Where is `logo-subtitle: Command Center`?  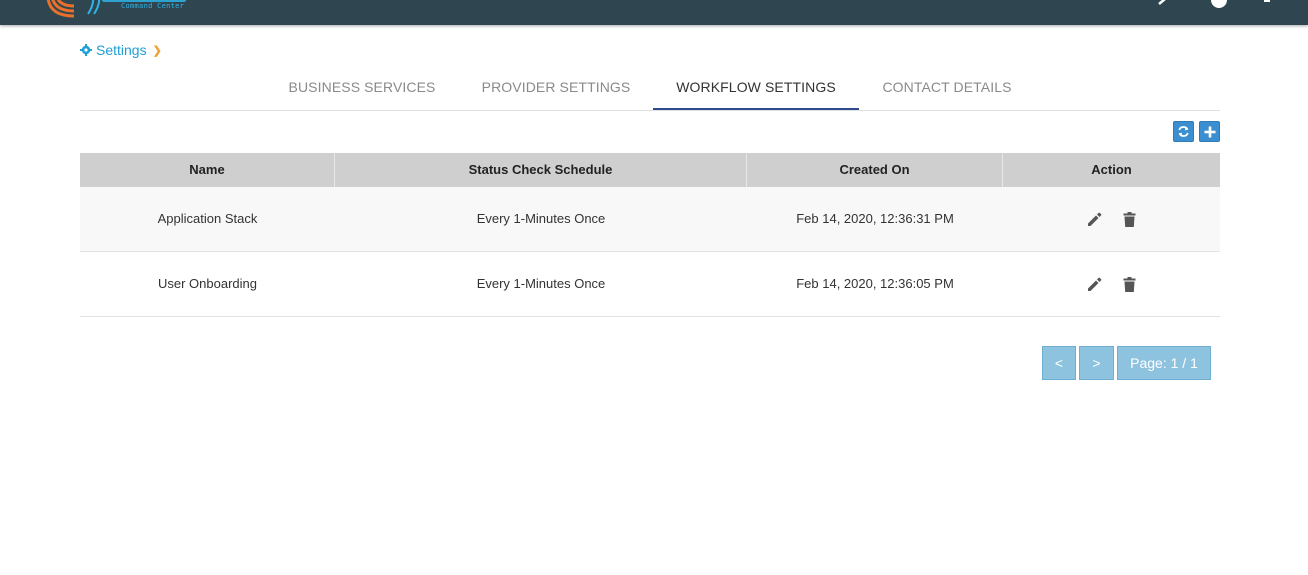 logo-subtitle: Command Center is located at coordinates (153, 6).